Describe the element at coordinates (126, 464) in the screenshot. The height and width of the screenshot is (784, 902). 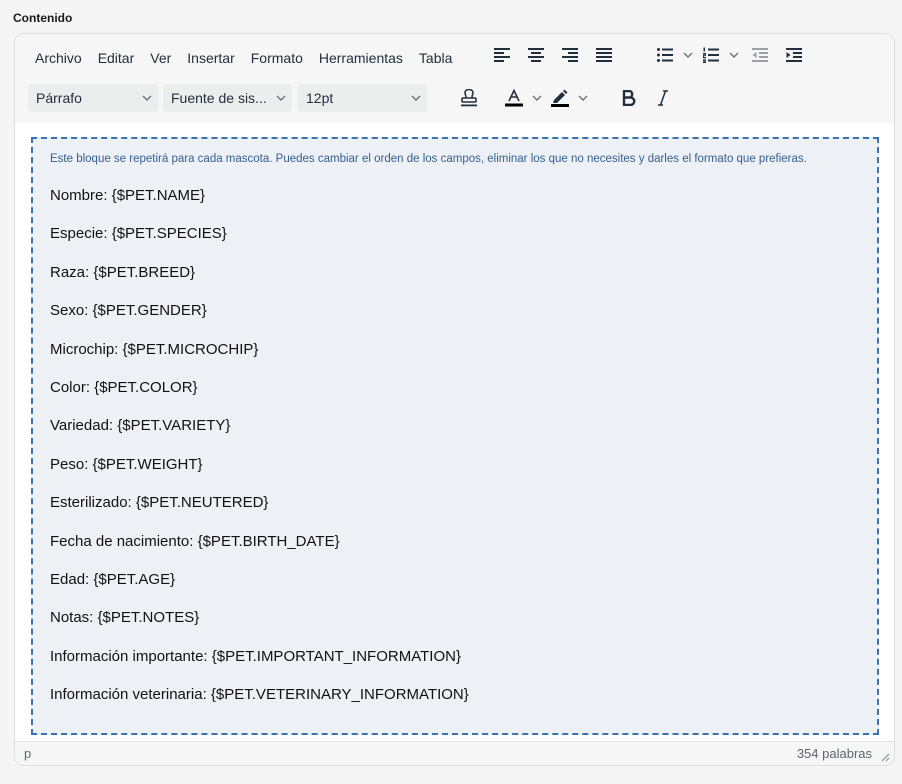
I see `pet-field-line: Peso: {$PET.WEIGHT}` at that location.